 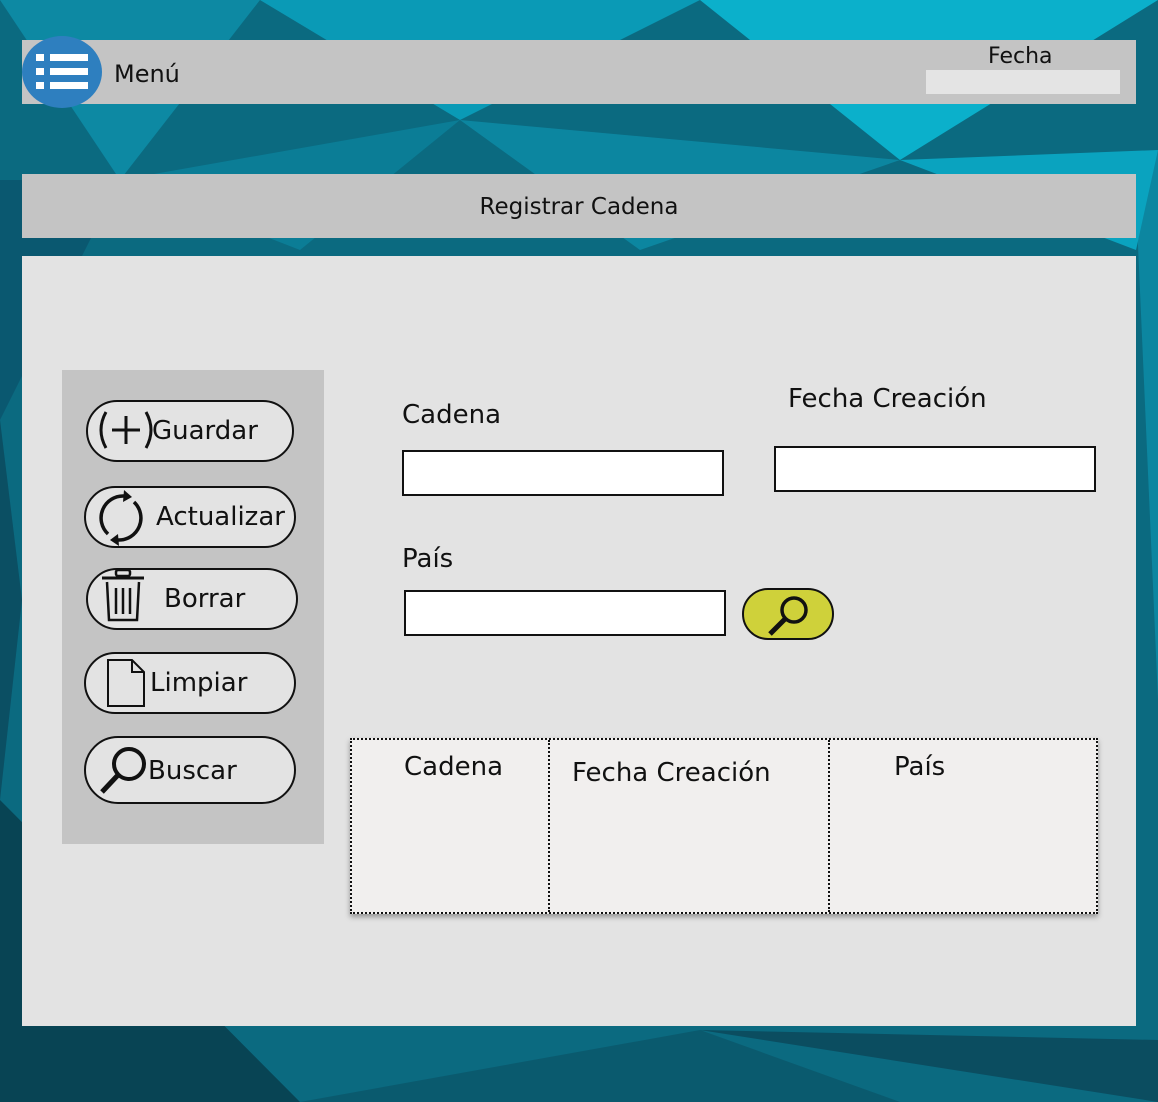 What do you see at coordinates (935, 469) in the screenshot?
I see `fecha-creacion-input` at bounding box center [935, 469].